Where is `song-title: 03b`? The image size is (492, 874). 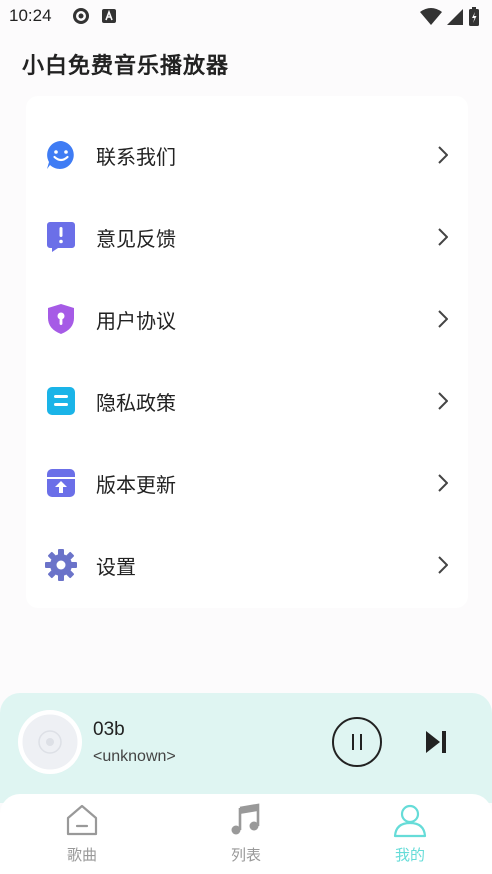 song-title: 03b is located at coordinates (109, 729).